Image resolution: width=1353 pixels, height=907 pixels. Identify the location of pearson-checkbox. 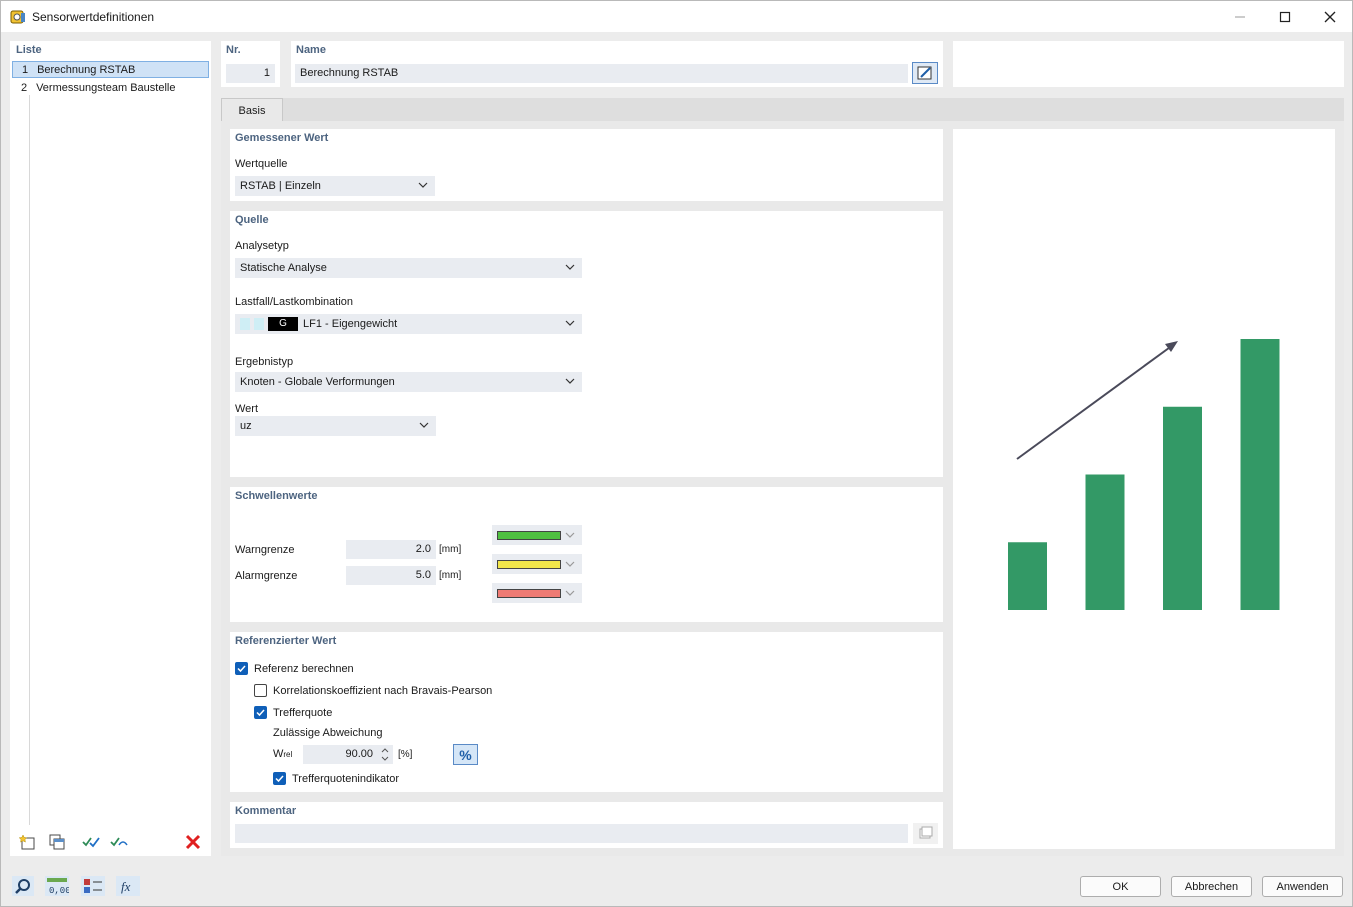
(260, 690).